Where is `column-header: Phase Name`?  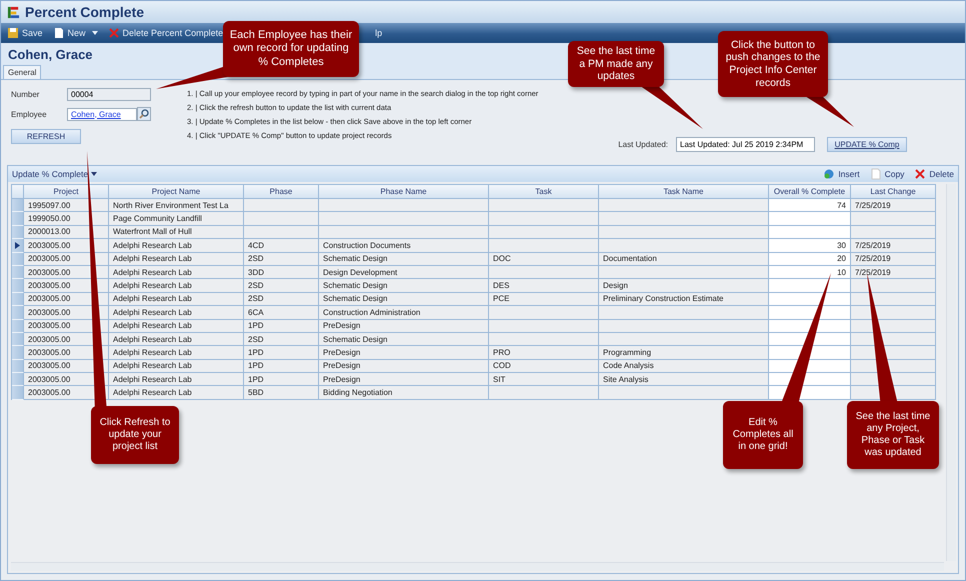 column-header: Phase Name is located at coordinates (404, 192).